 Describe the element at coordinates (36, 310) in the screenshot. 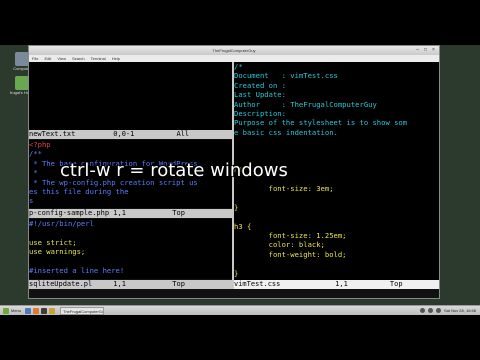

I see `firefox-icon` at that location.